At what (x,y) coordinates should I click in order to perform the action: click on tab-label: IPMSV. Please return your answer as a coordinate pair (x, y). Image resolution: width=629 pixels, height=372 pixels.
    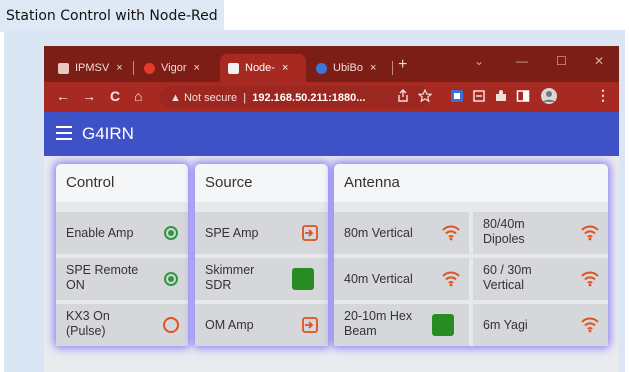
    Looking at the image, I should click on (92, 68).